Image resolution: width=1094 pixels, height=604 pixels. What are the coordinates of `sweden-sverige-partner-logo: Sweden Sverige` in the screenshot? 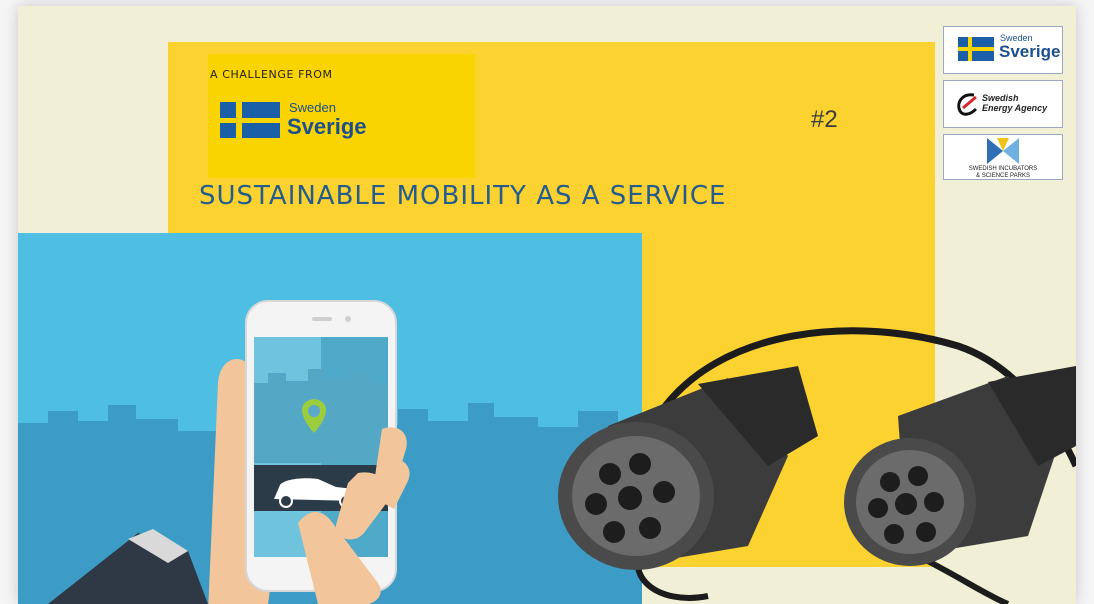 It's located at (1003, 50).